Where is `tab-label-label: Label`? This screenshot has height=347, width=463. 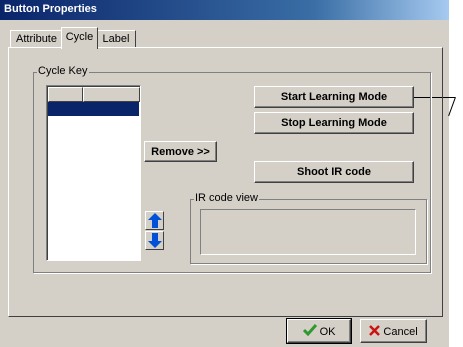 tab-label-label: Label is located at coordinates (116, 39).